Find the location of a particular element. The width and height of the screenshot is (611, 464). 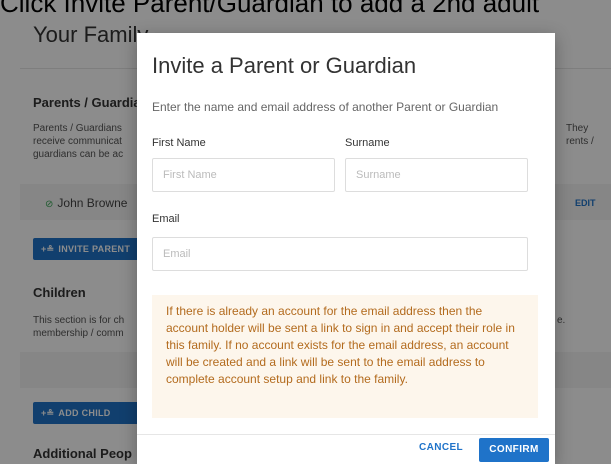

email-input is located at coordinates (340, 254).